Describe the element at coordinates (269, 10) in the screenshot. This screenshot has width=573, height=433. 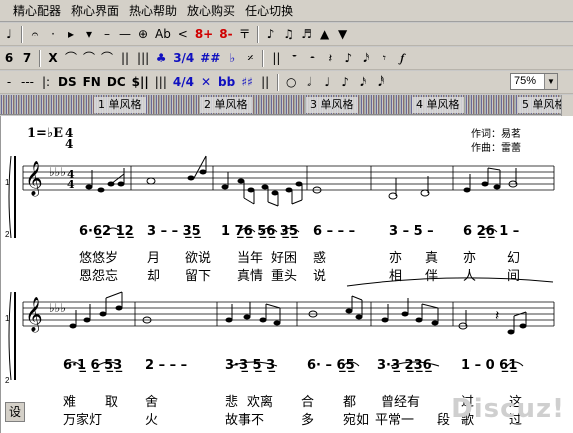
I see `menu-item-switch: 任心切换` at that location.